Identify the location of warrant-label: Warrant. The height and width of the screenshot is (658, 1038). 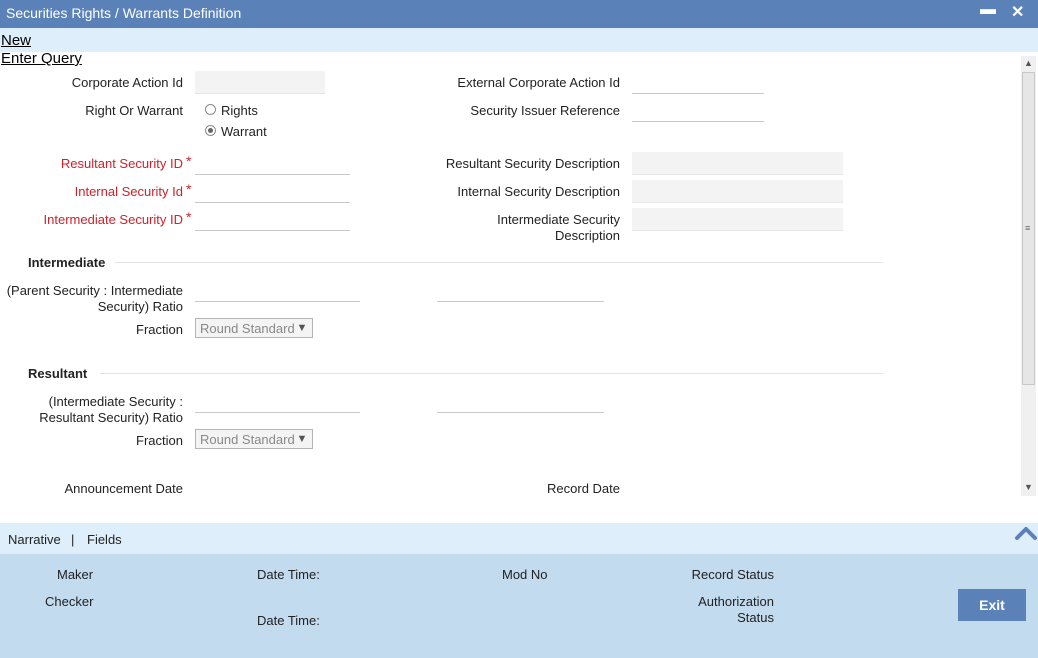
(244, 131).